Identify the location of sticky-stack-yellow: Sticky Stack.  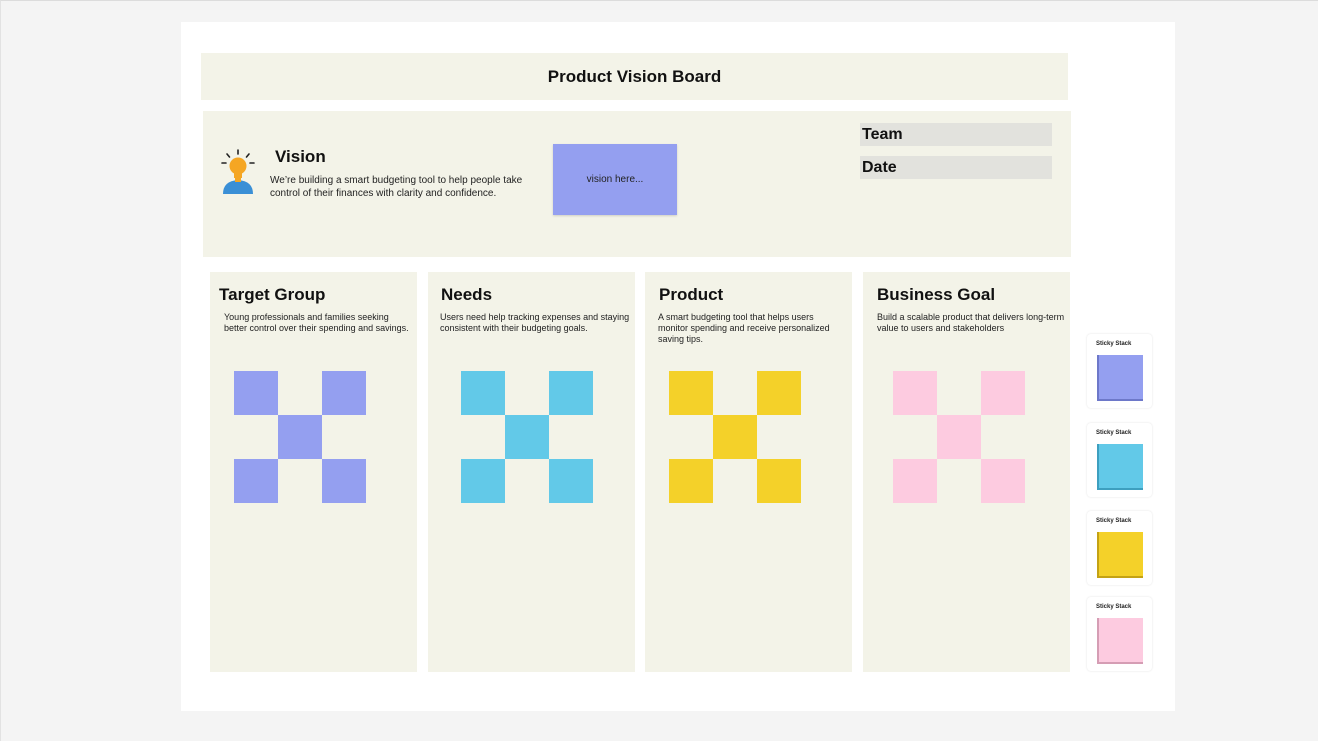
(1119, 548).